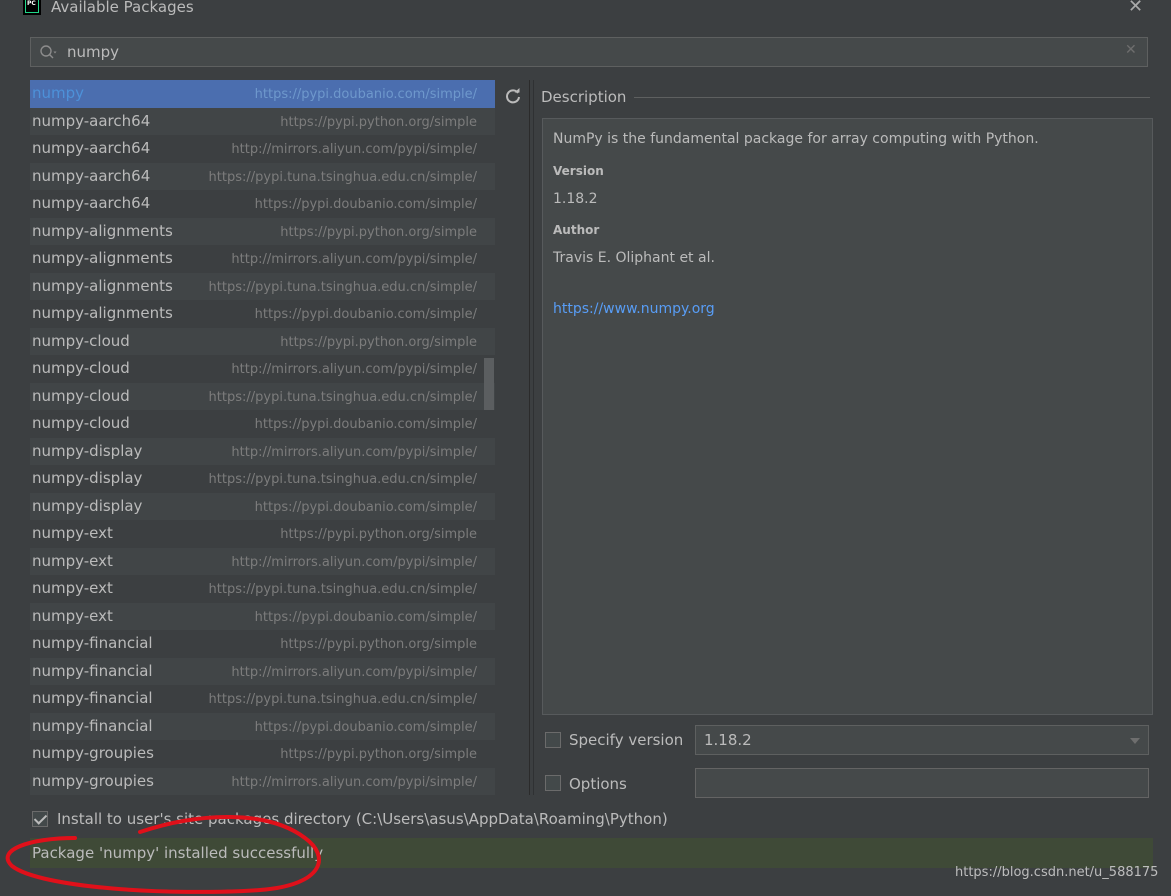 The image size is (1171, 896). I want to click on chevron-down-icon, so click(1135, 741).